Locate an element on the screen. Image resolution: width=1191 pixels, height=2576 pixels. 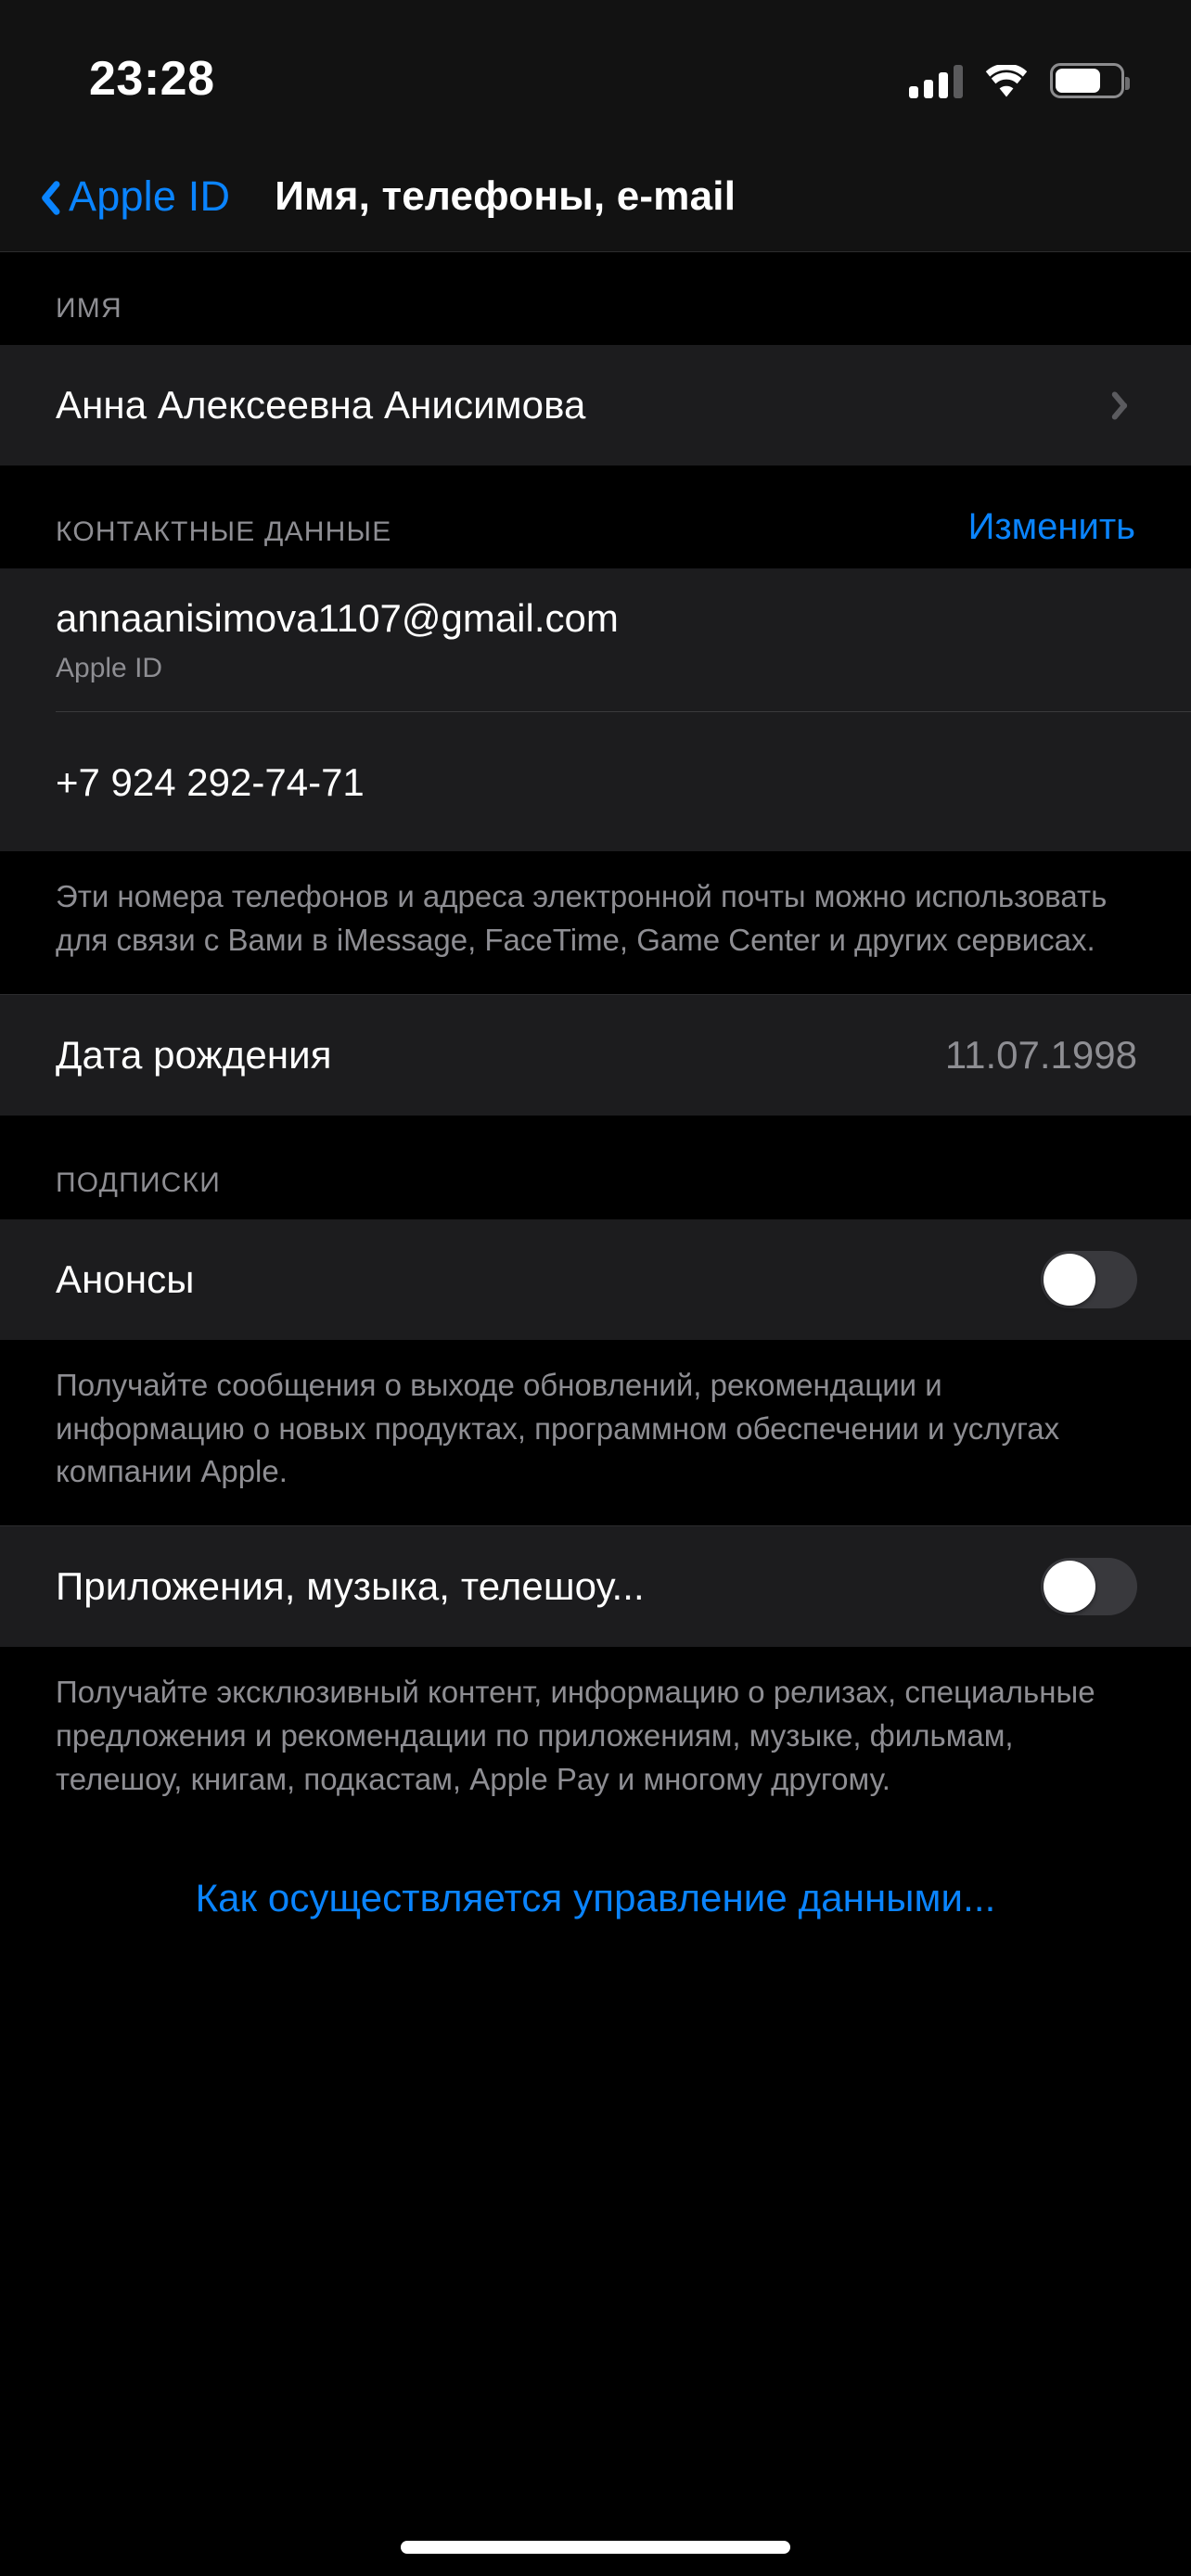
edit-button: Изменить is located at coordinates (1051, 527).